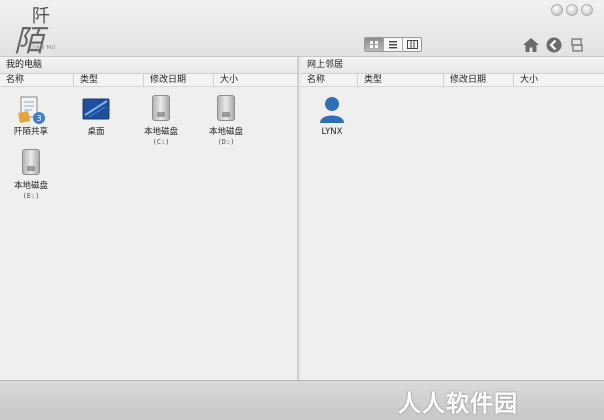  What do you see at coordinates (577, 45) in the screenshot?
I see `refresh-icon` at bounding box center [577, 45].